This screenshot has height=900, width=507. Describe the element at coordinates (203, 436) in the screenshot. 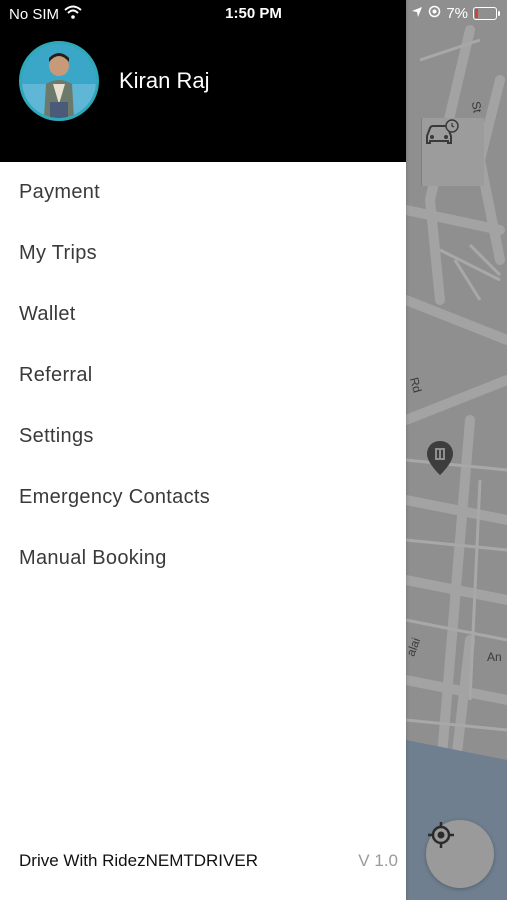

I see `menu-item-settings: Settings` at that location.